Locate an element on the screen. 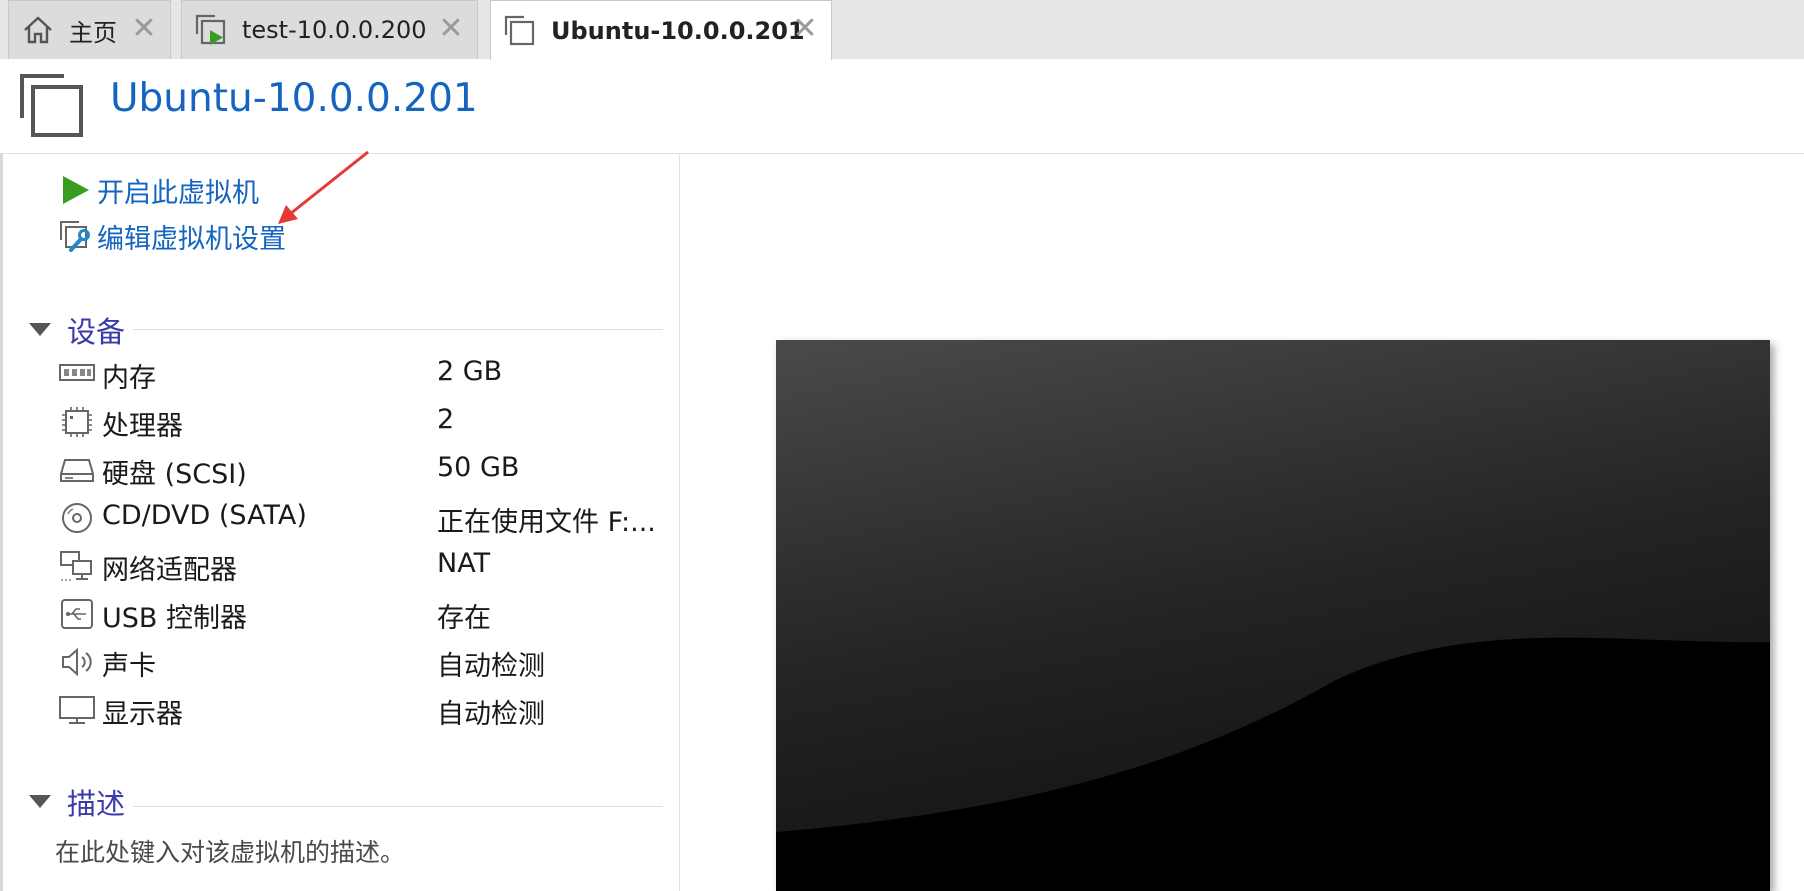 Image resolution: width=1804 pixels, height=891 pixels. vm-running-icon is located at coordinates (210, 29).